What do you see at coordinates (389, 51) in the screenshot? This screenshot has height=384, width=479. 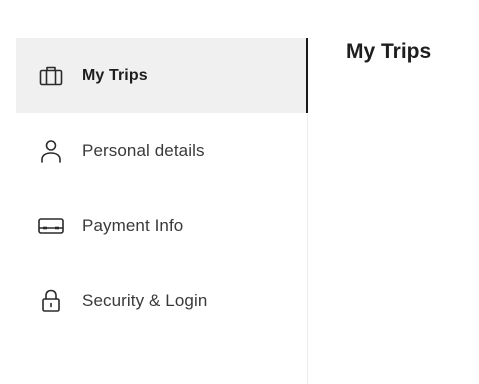 I see `page-title: My Trips` at bounding box center [389, 51].